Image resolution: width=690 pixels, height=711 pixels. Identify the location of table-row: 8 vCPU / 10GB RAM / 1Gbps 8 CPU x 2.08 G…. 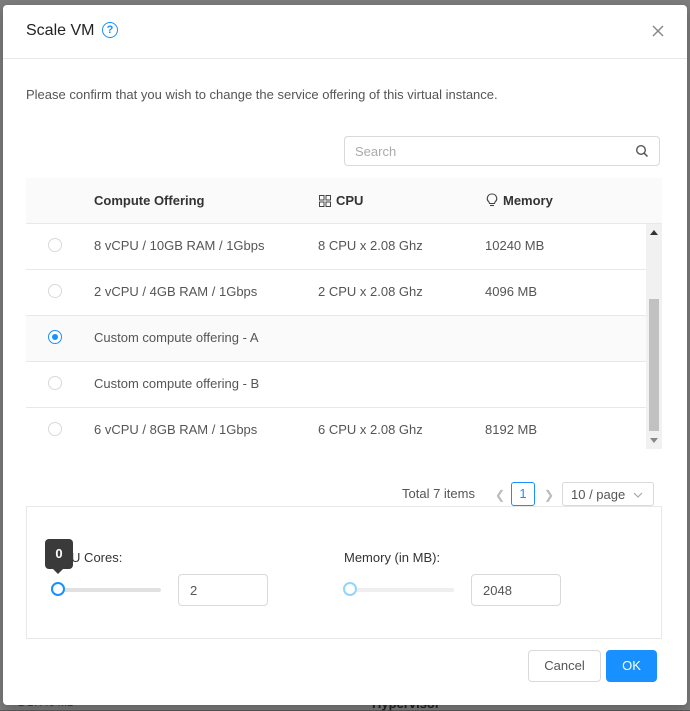
(336, 247).